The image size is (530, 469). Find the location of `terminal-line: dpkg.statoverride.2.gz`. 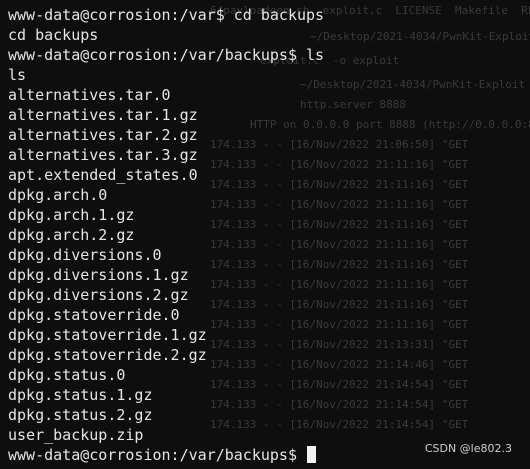

terminal-line: dpkg.statoverride.2.gz is located at coordinates (107, 355).